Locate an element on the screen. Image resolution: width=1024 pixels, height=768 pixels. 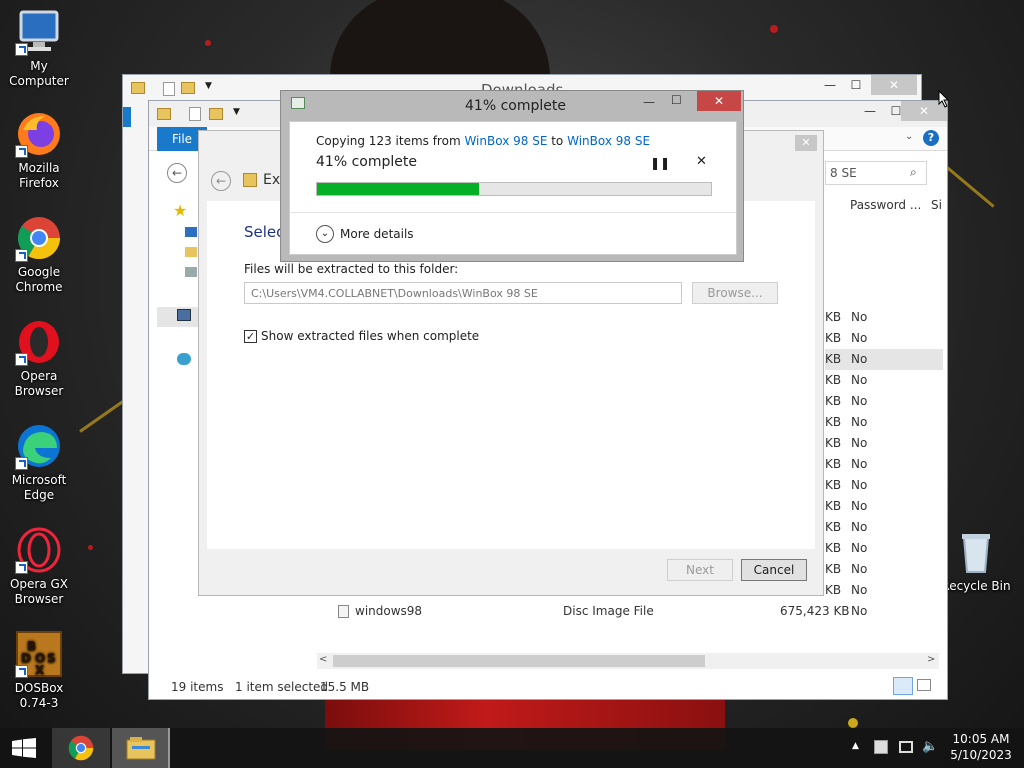
chrome-icon is located at coordinates (81, 748).